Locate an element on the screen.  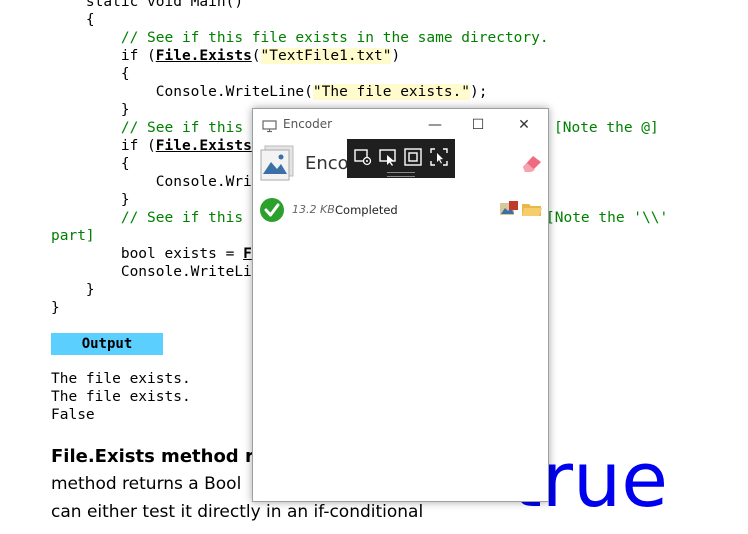
open-media-icon is located at coordinates (509, 211).